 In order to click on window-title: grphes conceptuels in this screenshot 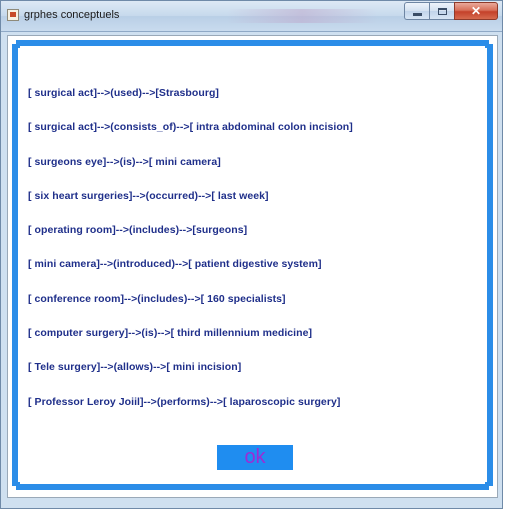, I will do `click(72, 15)`.